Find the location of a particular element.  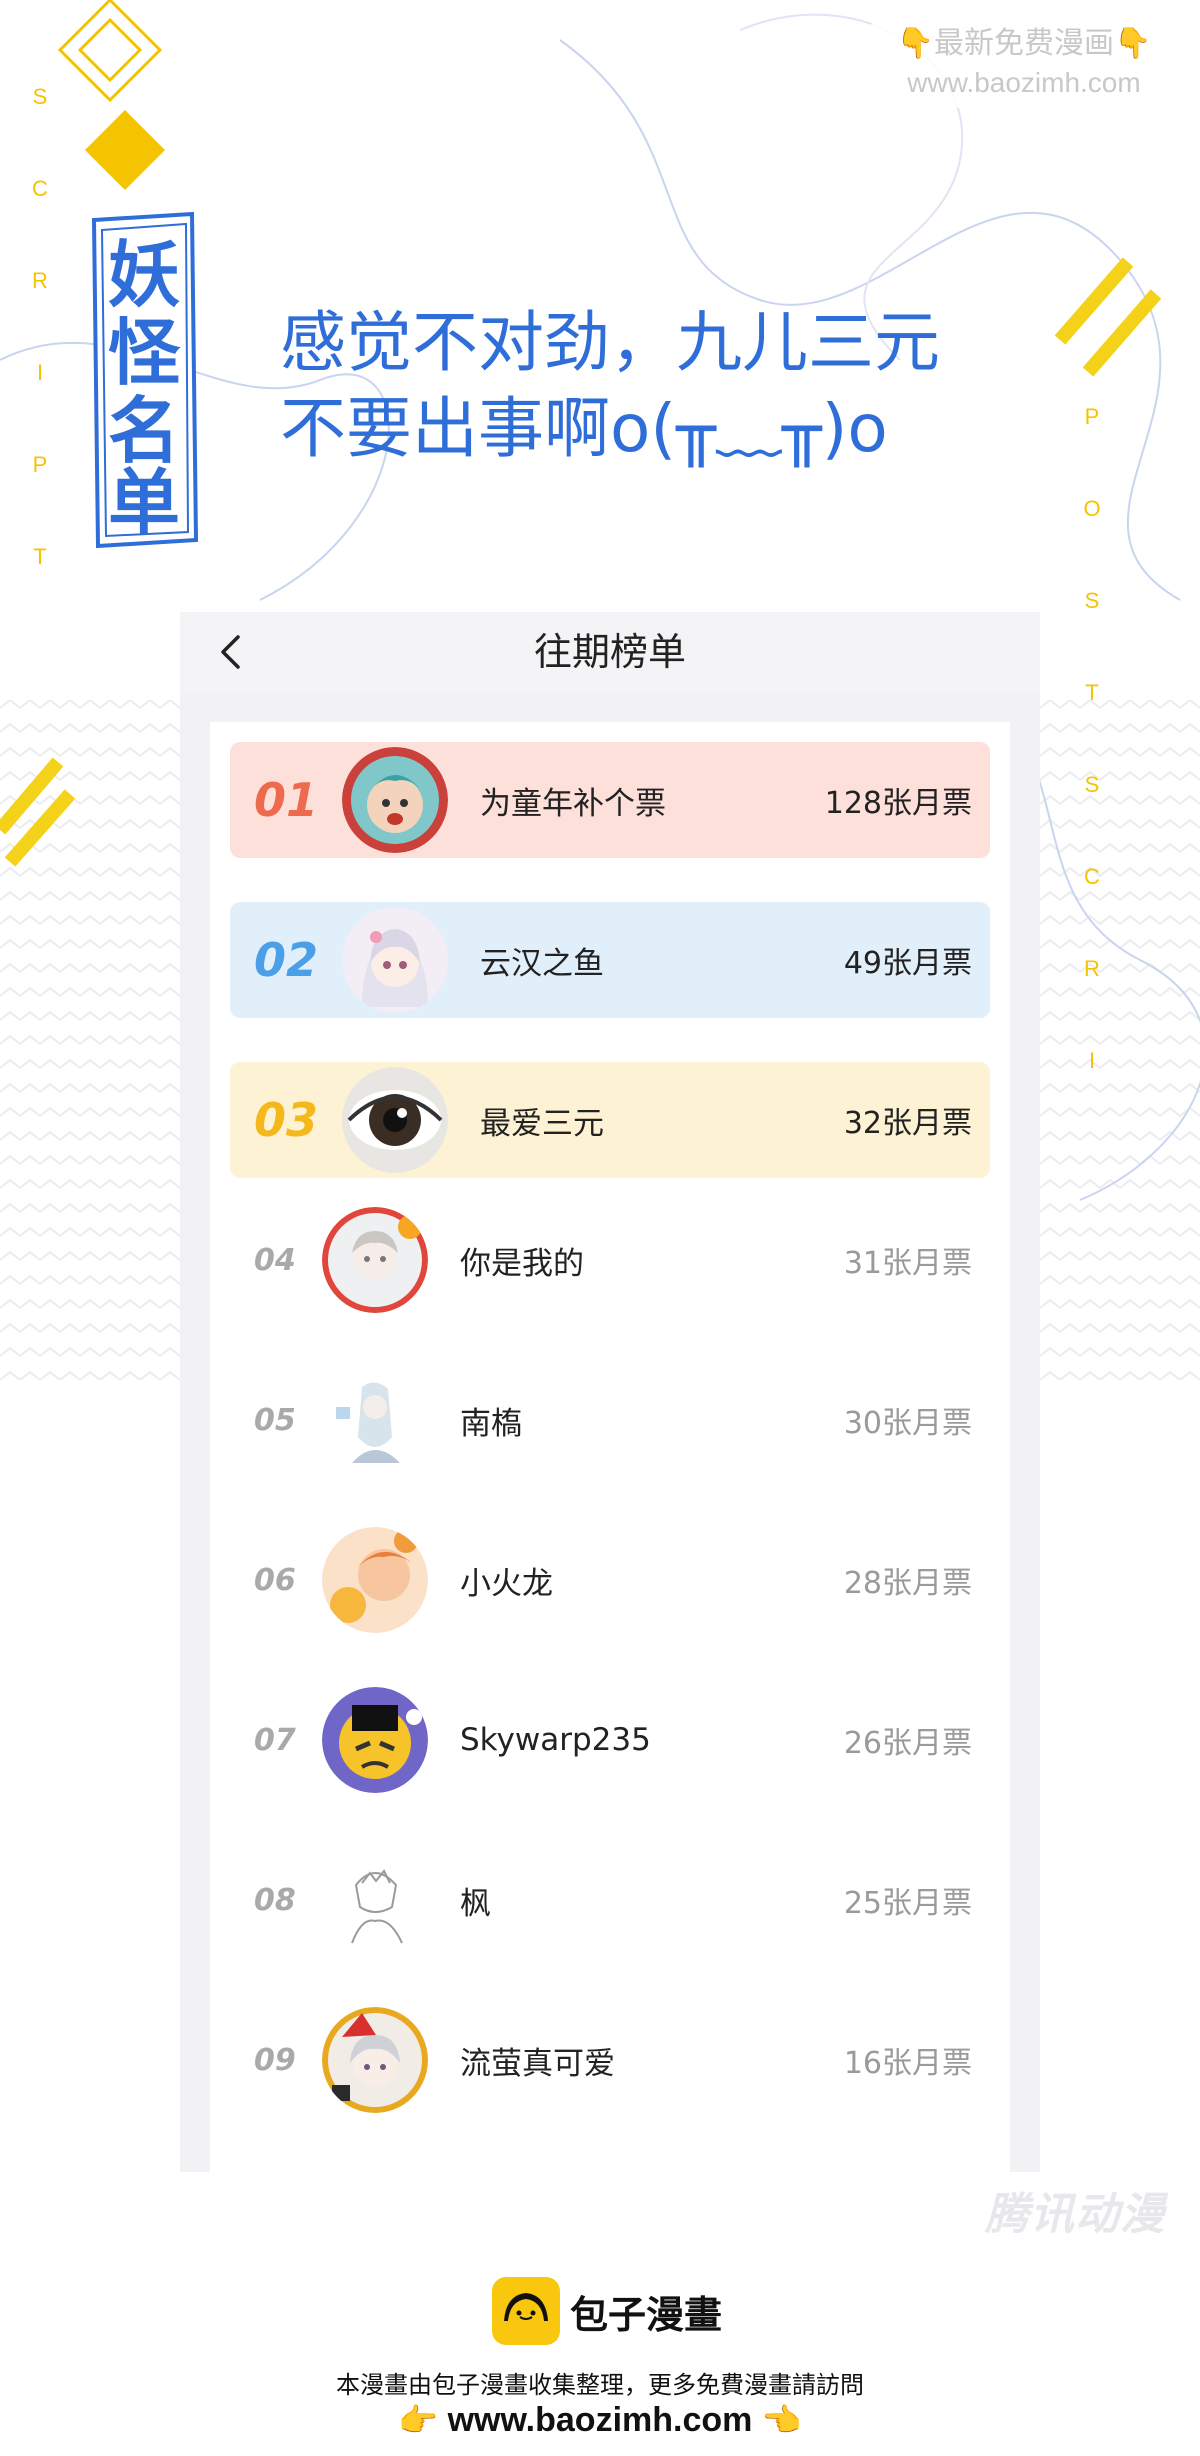

svg-text: 单 is located at coordinates (144, 503).